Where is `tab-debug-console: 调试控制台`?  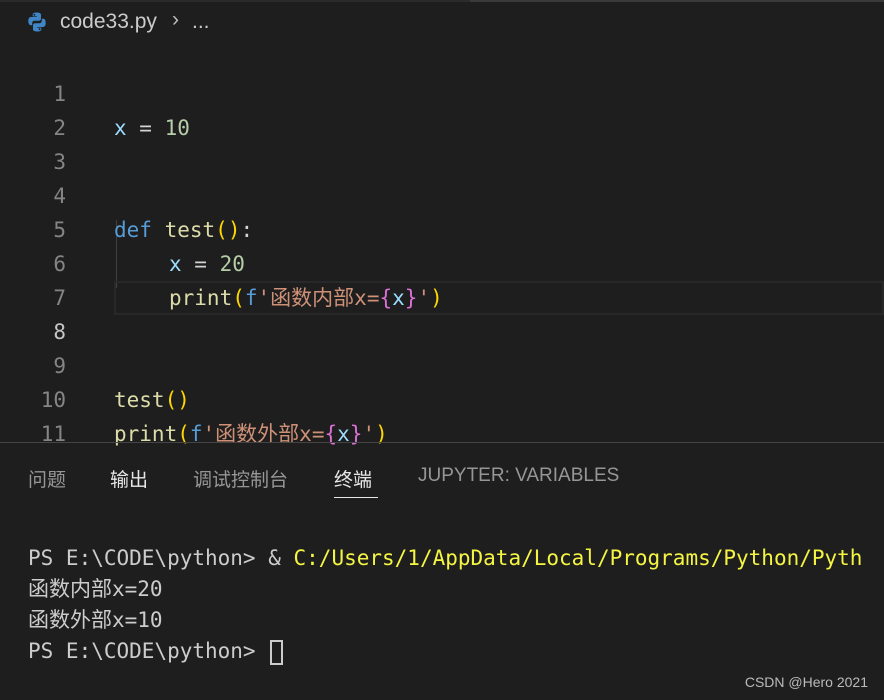 tab-debug-console: 调试控制台 is located at coordinates (240, 478).